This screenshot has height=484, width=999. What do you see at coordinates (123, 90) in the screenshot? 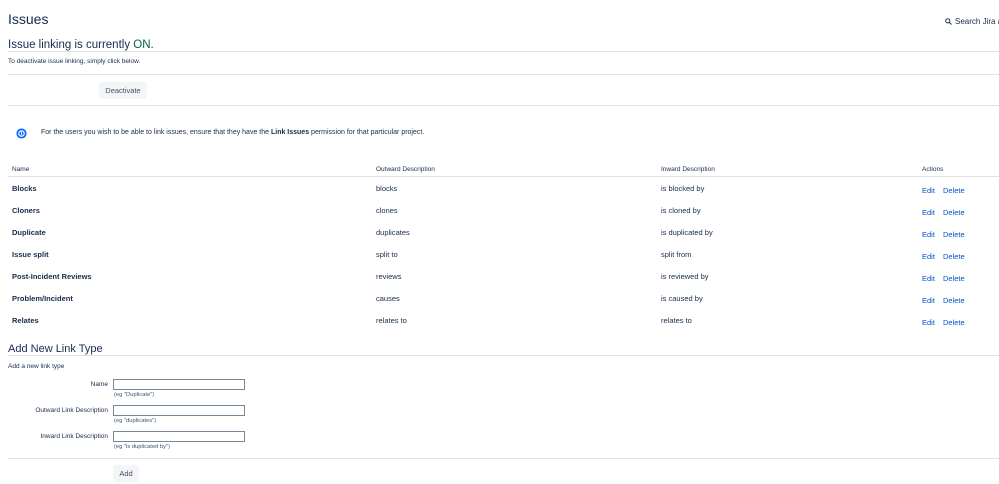
I see `deactivate-button: Deactivate` at bounding box center [123, 90].